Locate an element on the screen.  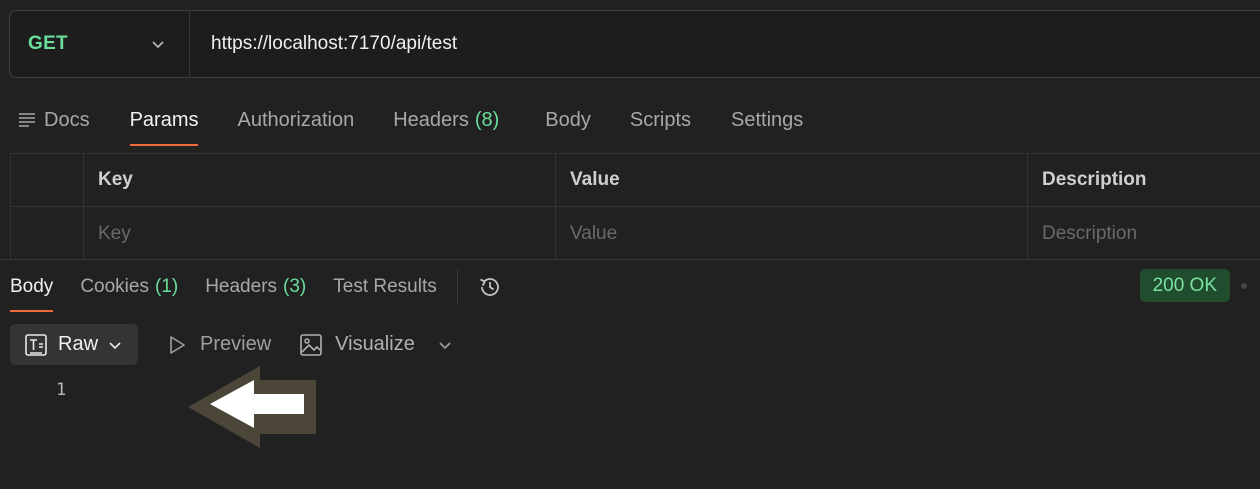
tab-label: Authorization is located at coordinates (296, 119).